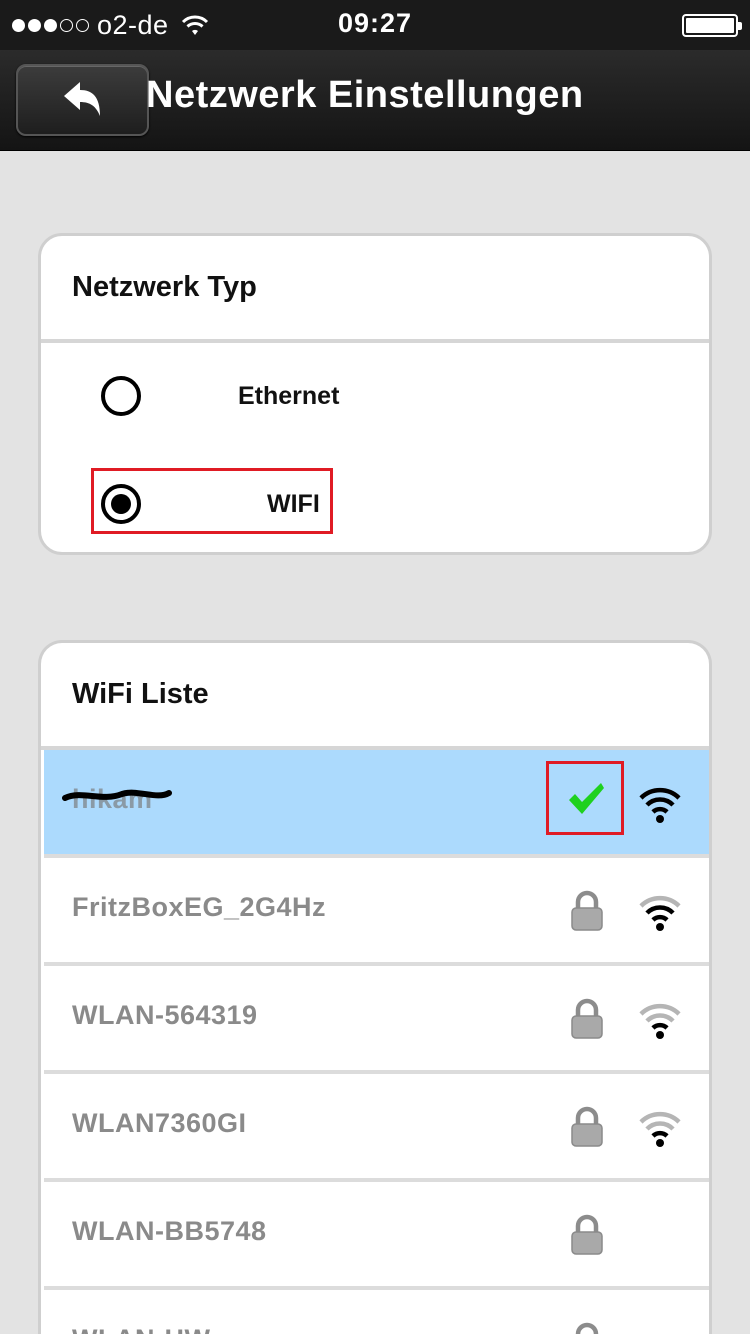  What do you see at coordinates (376, 912) in the screenshot?
I see `wifi-row: FritzBoxEG_2G4Hz` at bounding box center [376, 912].